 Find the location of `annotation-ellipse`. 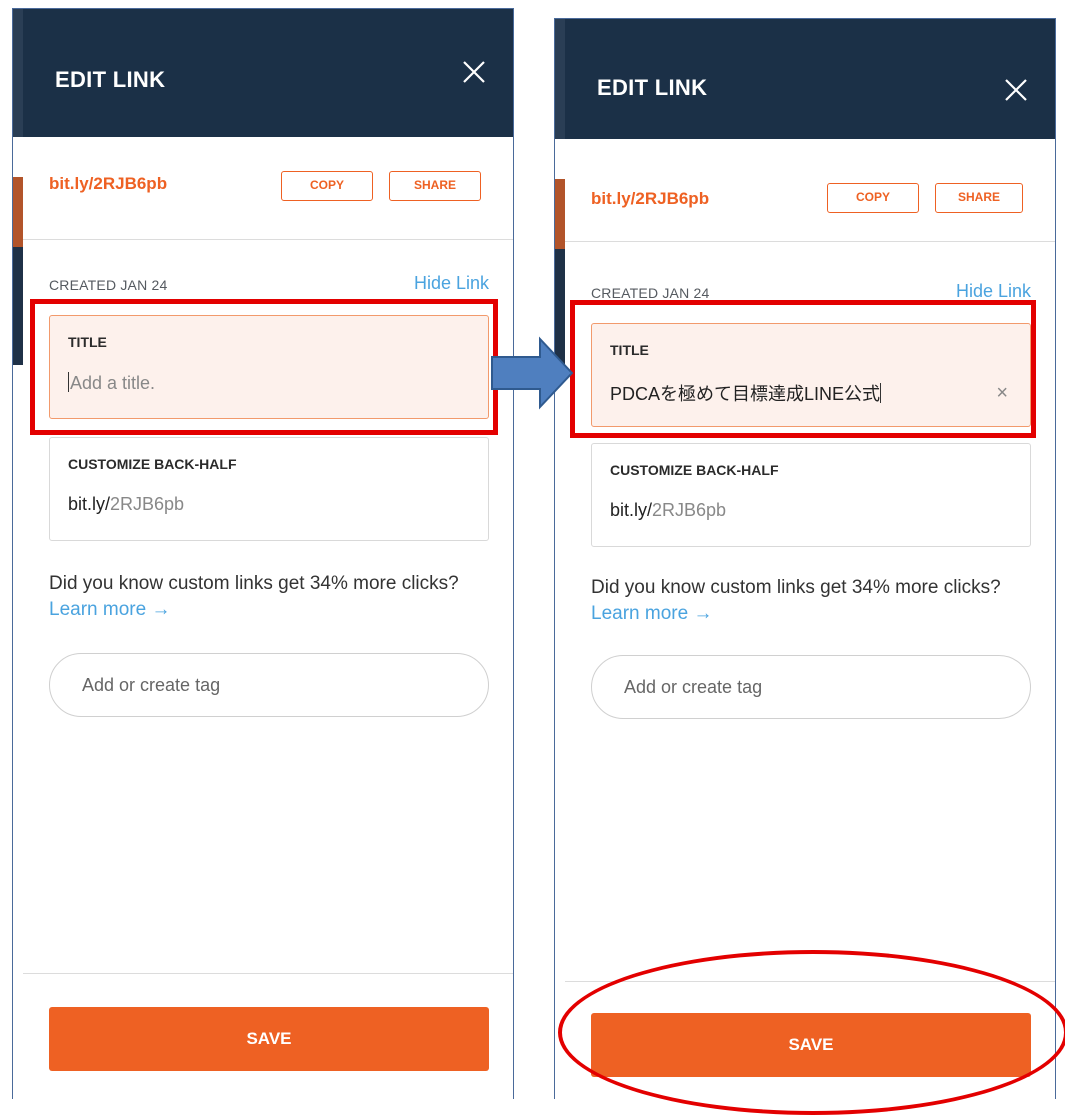

annotation-ellipse is located at coordinates (811, 1032).